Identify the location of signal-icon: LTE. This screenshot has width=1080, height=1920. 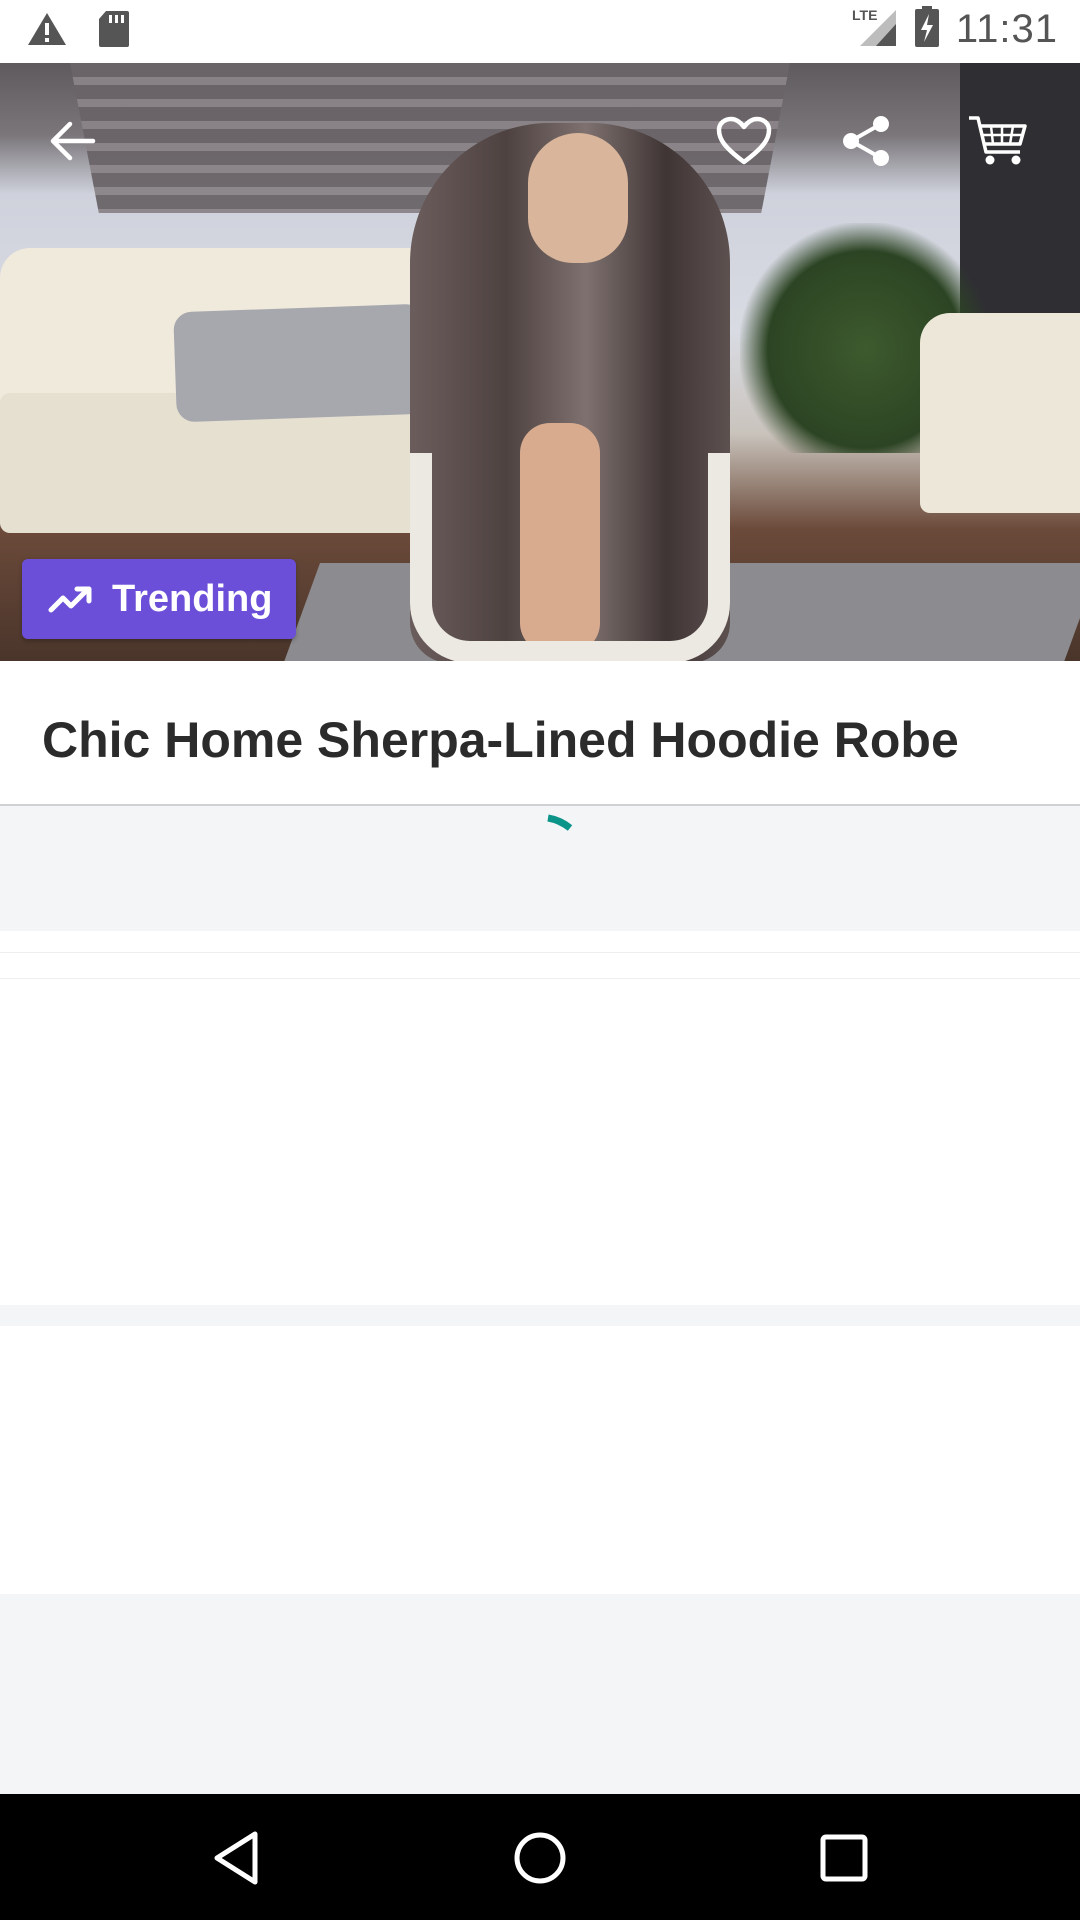
(875, 29).